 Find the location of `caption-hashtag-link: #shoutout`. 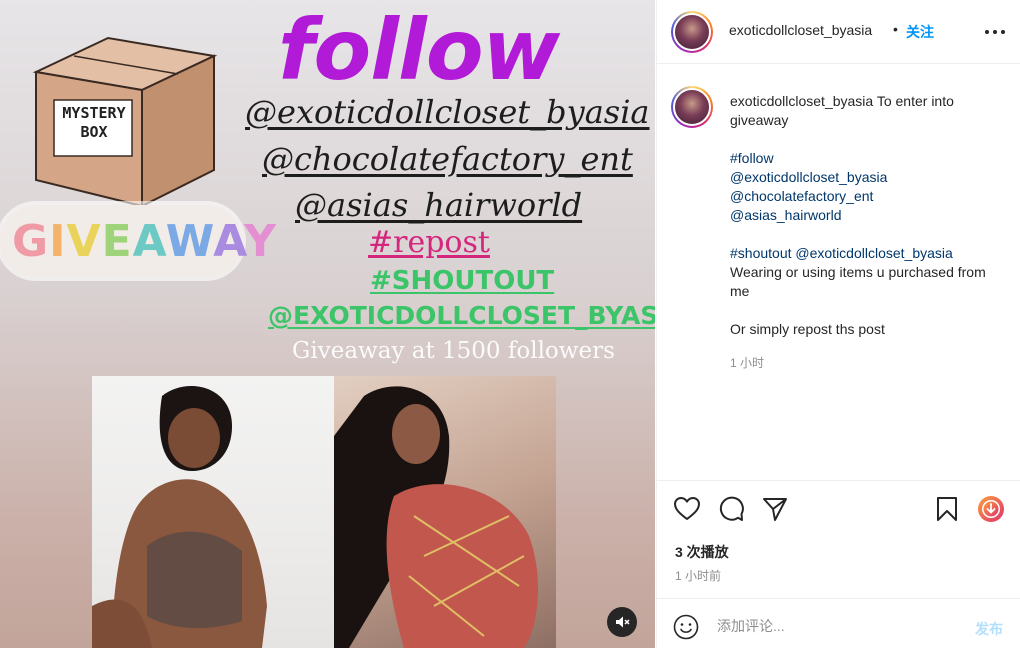

caption-hashtag-link: #shoutout is located at coordinates (761, 253).